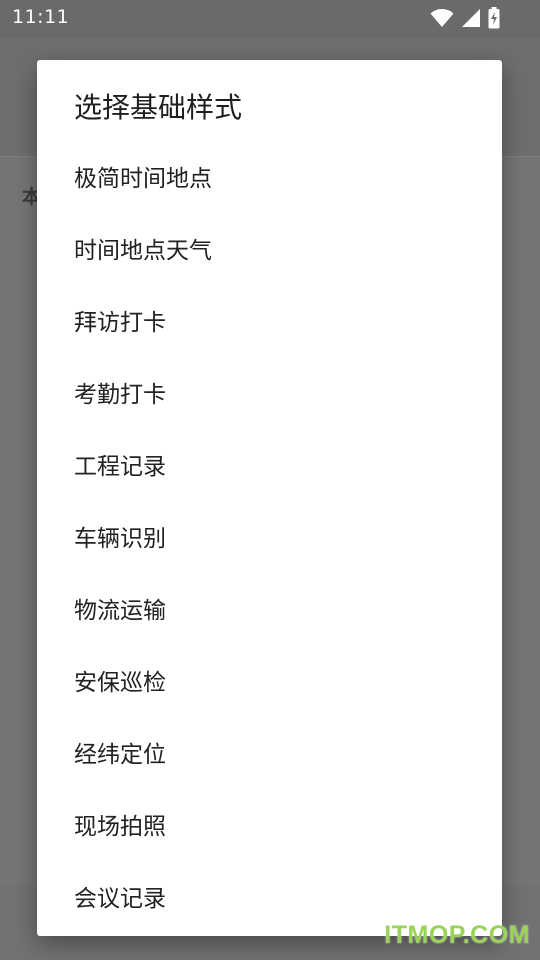 The height and width of the screenshot is (960, 540). What do you see at coordinates (269, 248) in the screenshot?
I see `option-time-location-weather: 时间地点天气` at bounding box center [269, 248].